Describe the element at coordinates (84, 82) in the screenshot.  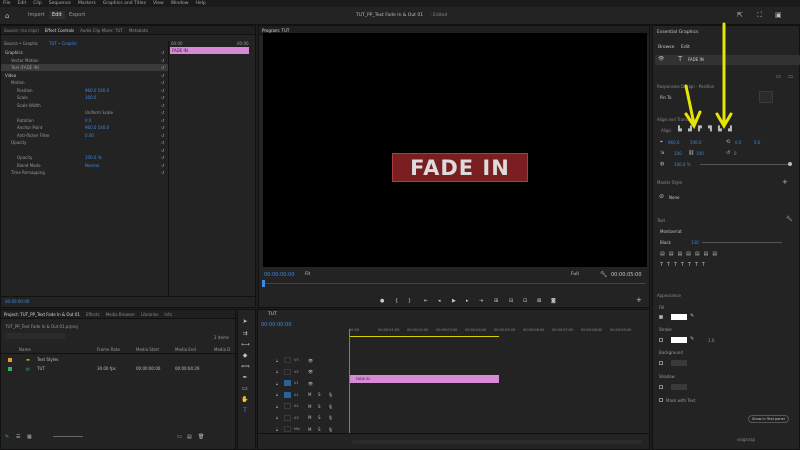
I see `ec-row: Motion ↺` at that location.